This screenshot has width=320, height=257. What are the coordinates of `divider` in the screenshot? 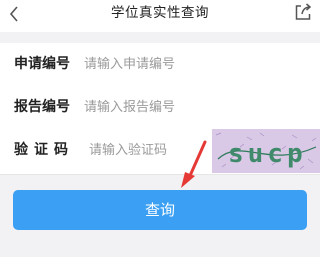 It's located at (160, 174).